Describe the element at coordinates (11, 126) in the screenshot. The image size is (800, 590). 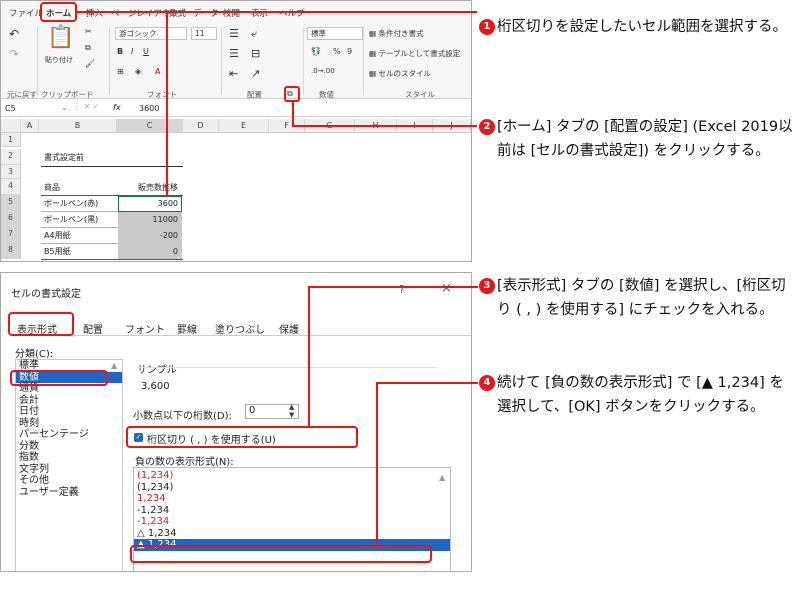
I see `select-all-corner` at that location.